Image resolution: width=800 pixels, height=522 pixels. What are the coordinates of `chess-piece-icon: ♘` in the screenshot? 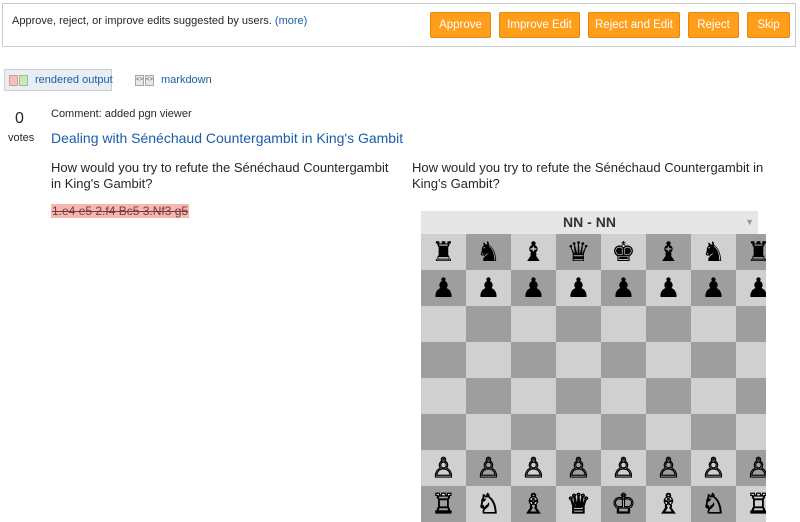 It's located at (488, 504).